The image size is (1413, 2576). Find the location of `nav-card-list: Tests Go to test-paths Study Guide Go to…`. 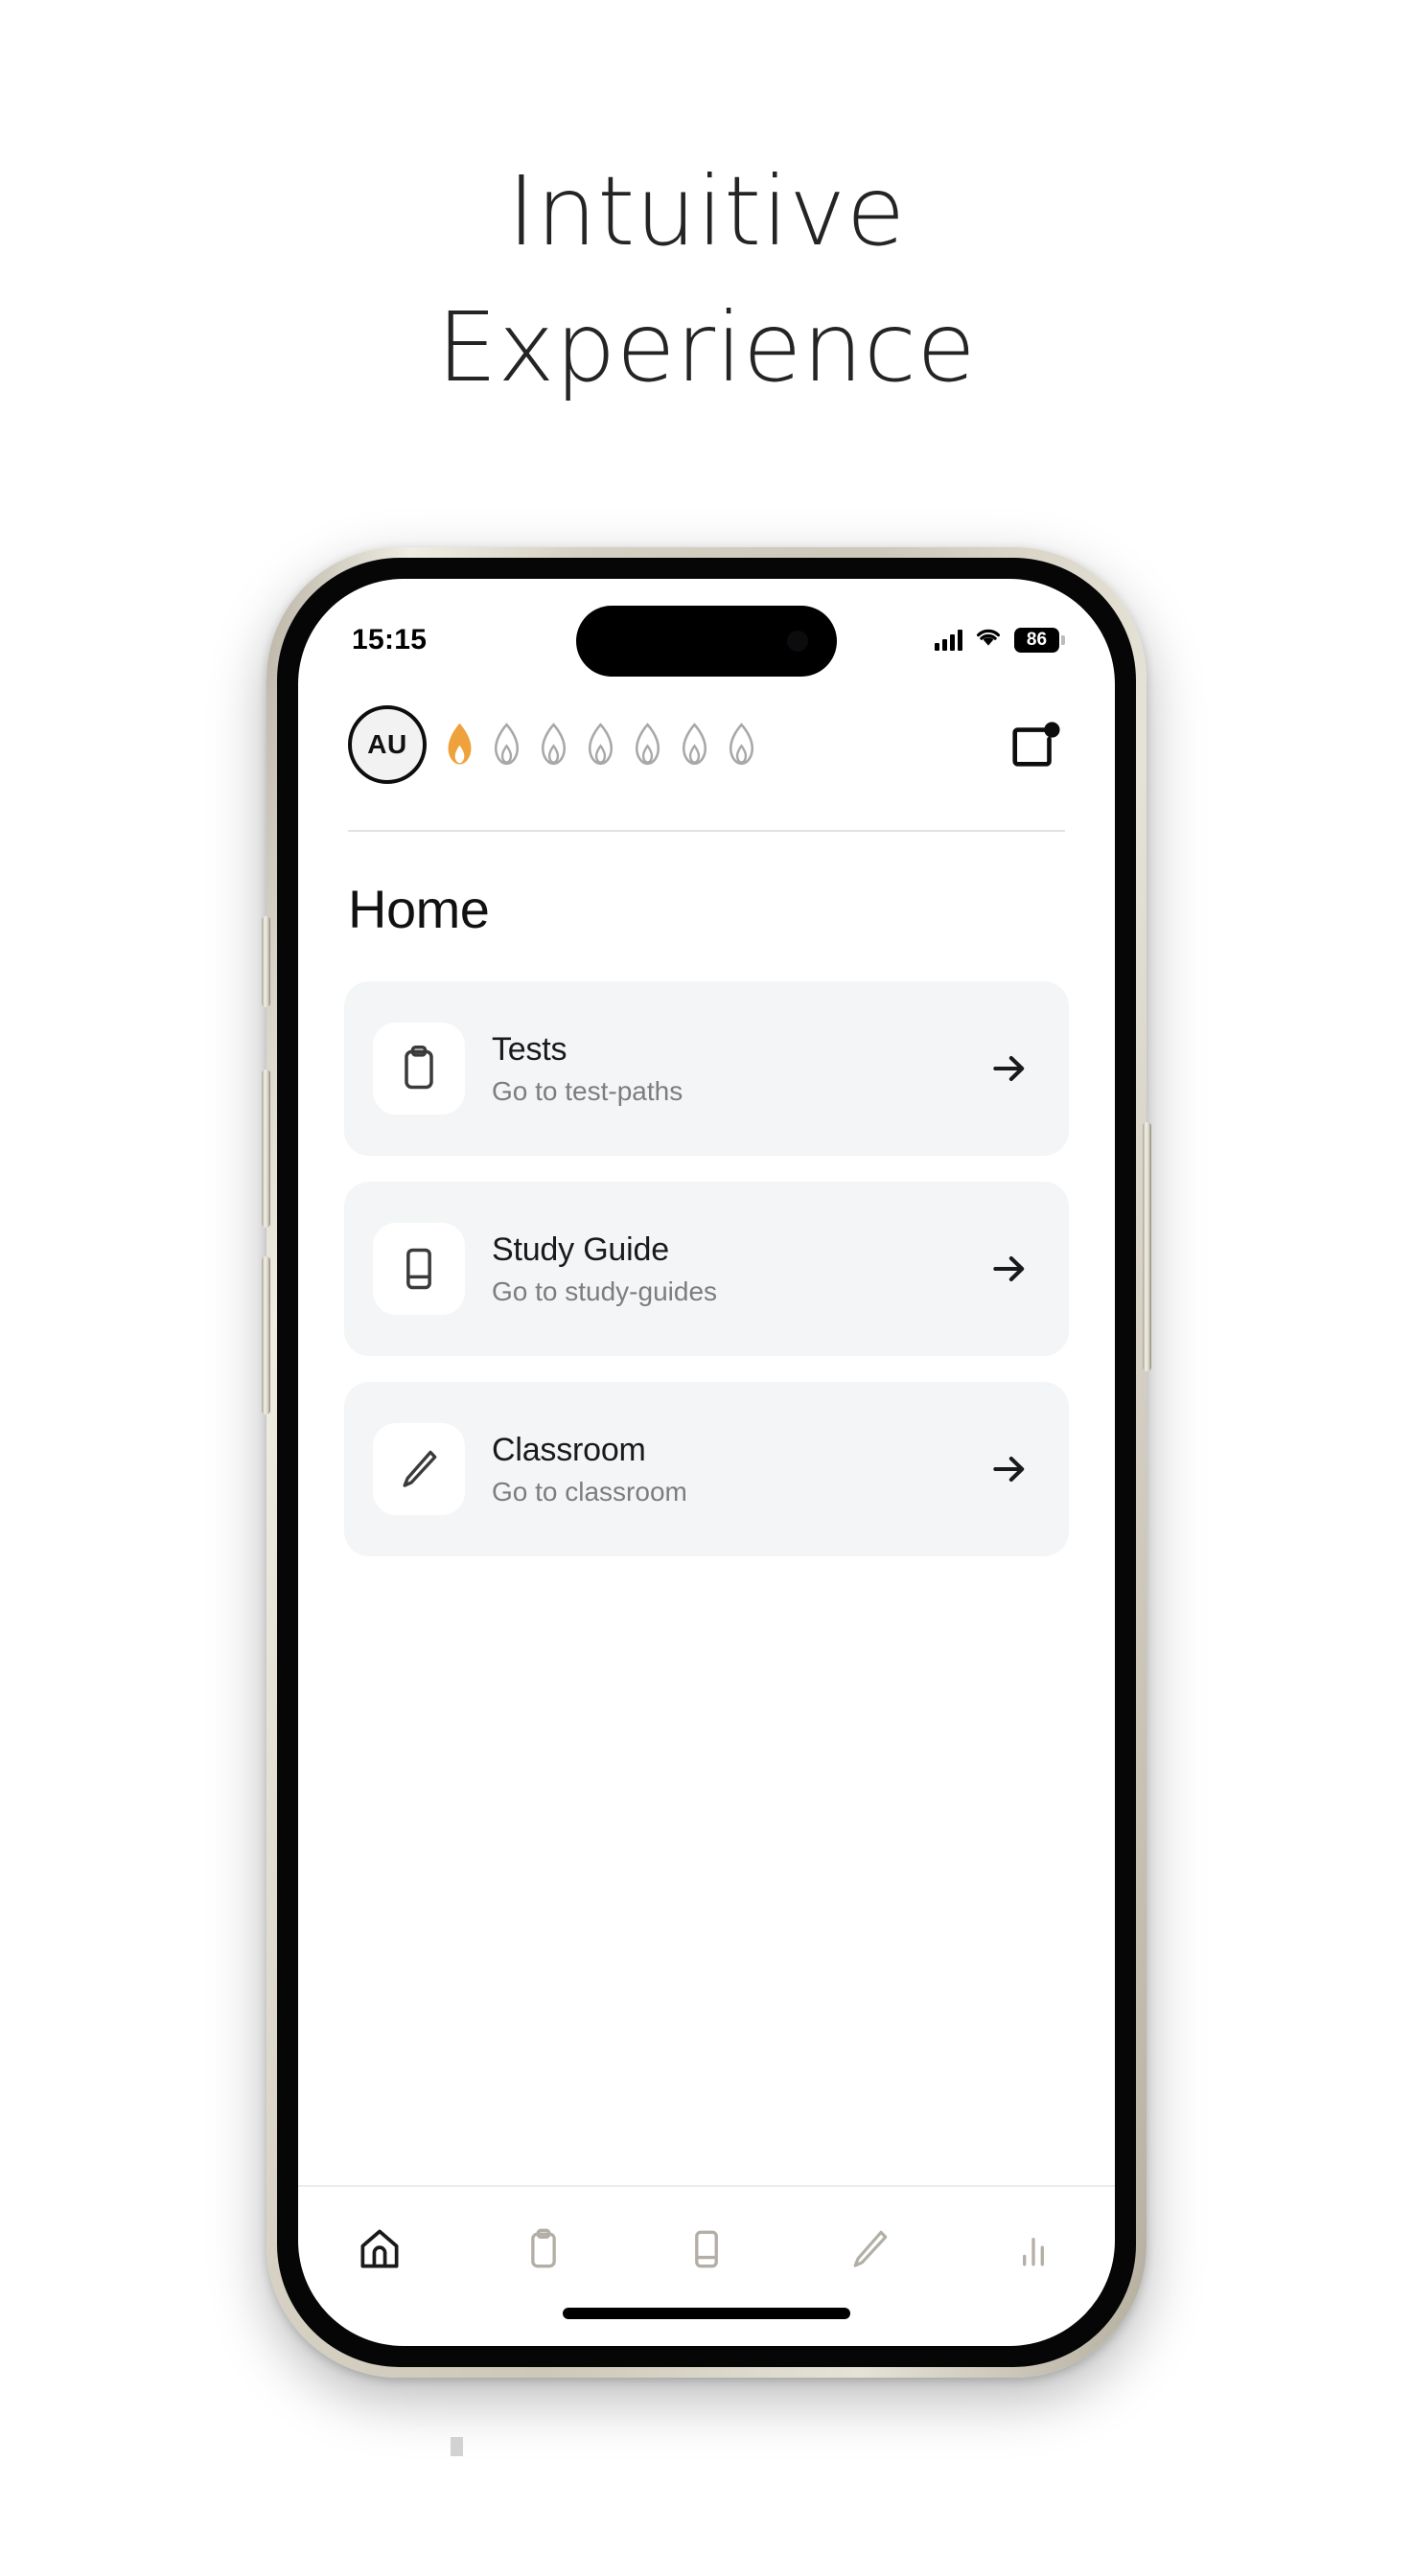

nav-card-list: Tests Go to test-paths Study Guide Go to… is located at coordinates (706, 1268).